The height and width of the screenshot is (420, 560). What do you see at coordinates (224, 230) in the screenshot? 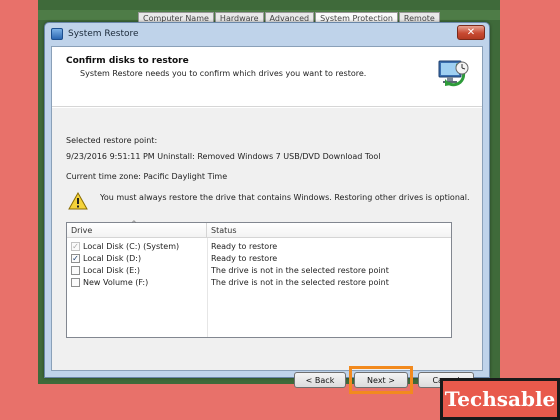
I see `column-status: Status` at bounding box center [224, 230].